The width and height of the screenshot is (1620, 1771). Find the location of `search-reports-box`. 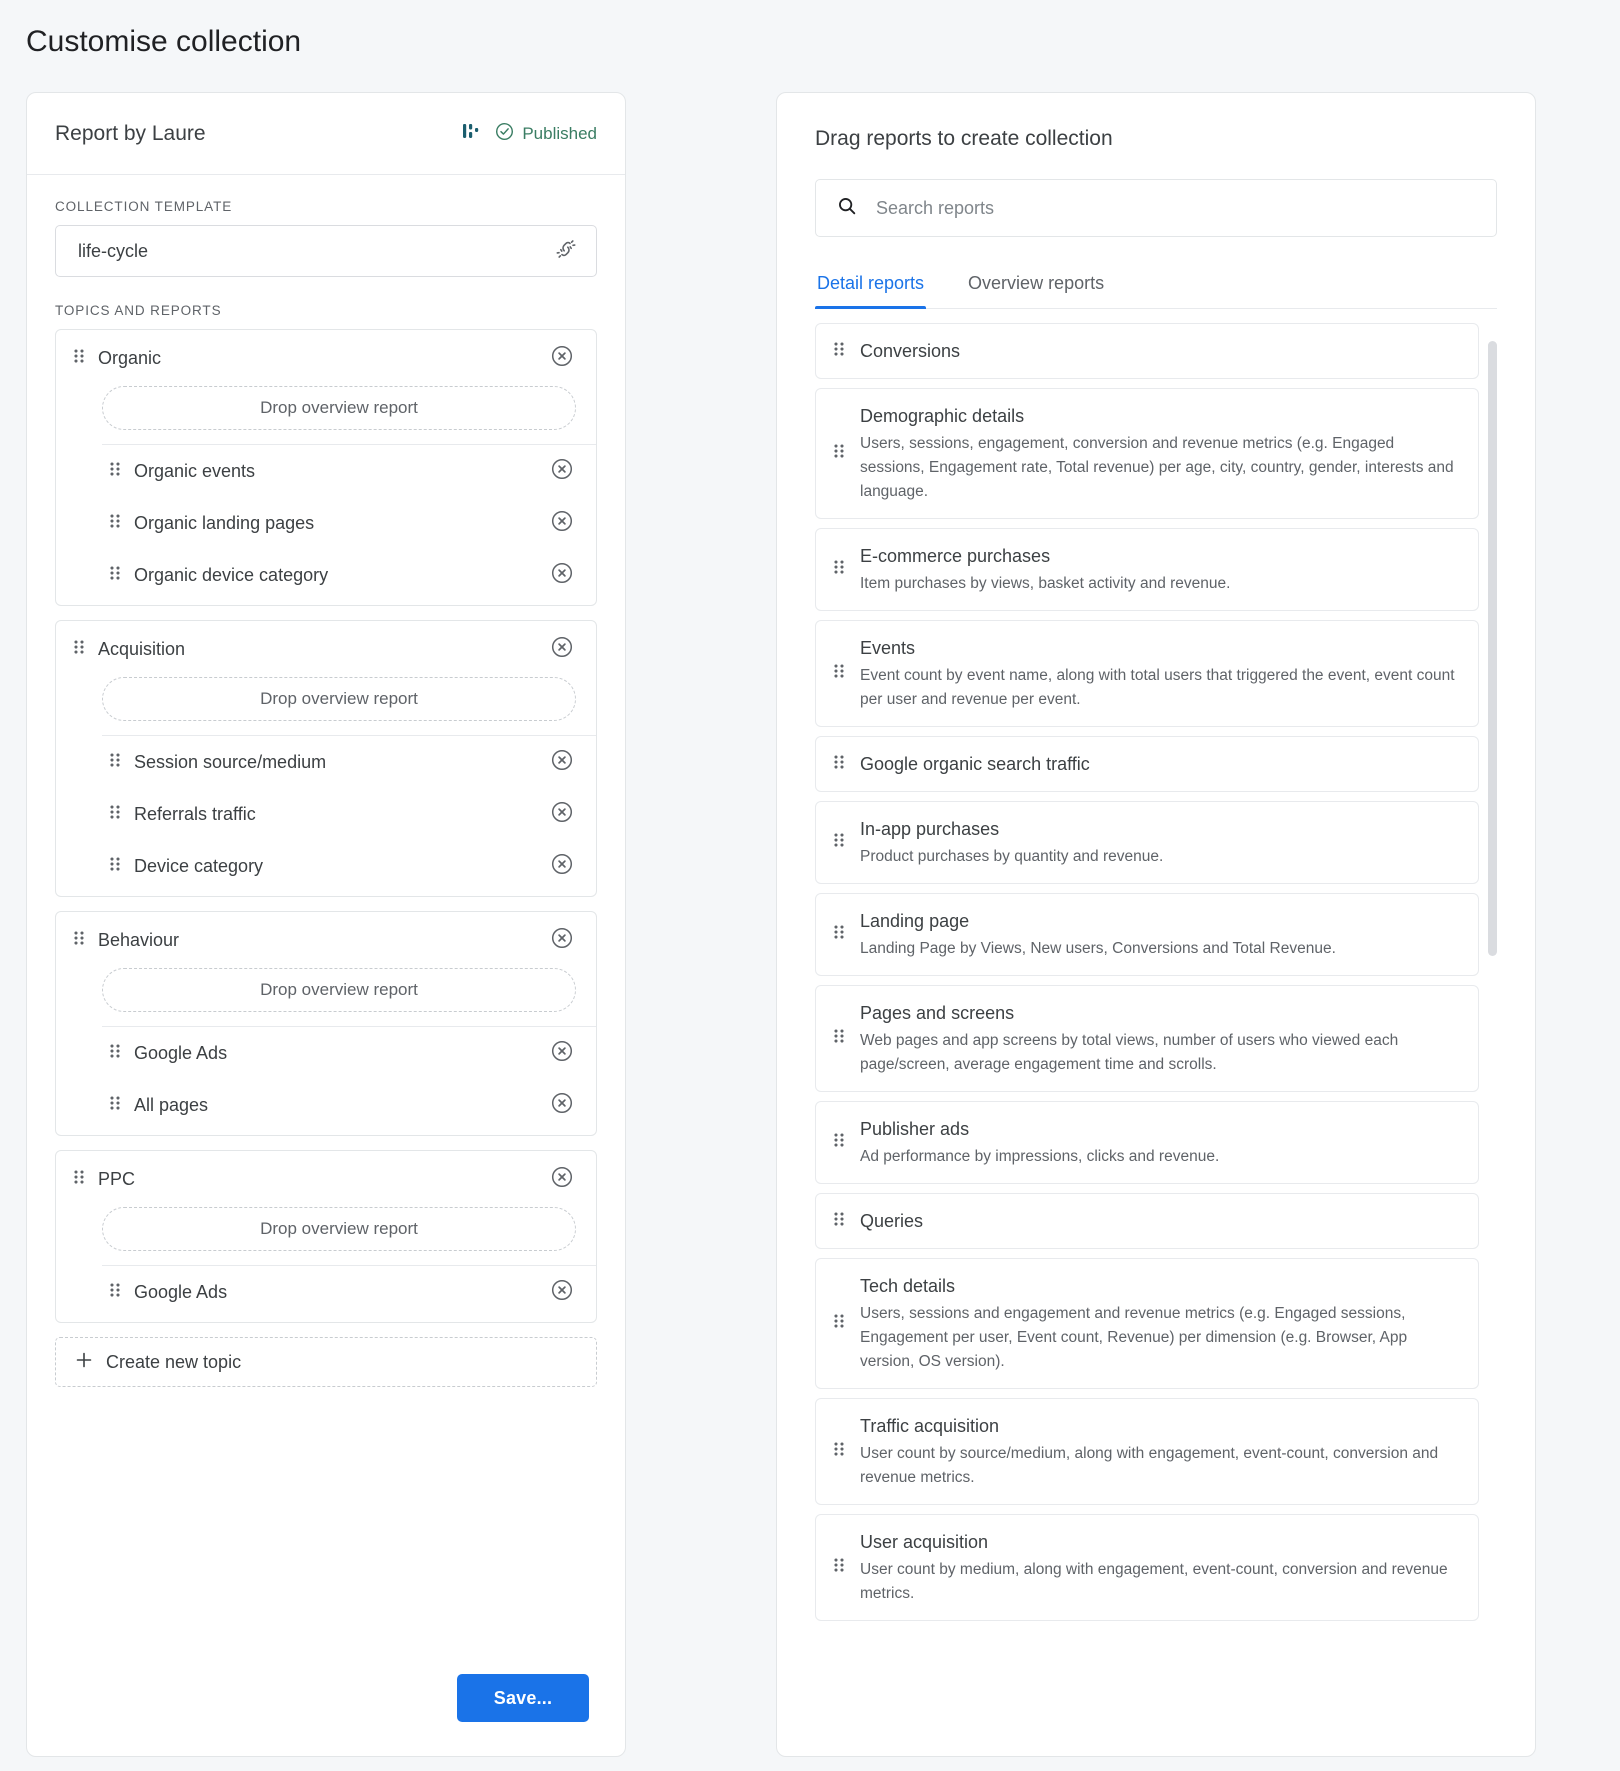

search-reports-box is located at coordinates (1156, 208).